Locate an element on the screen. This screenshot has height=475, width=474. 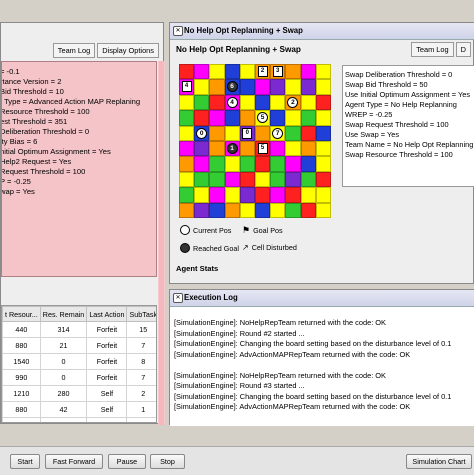
info-line: rtance Version = 2 is located at coordinates (31, 81).